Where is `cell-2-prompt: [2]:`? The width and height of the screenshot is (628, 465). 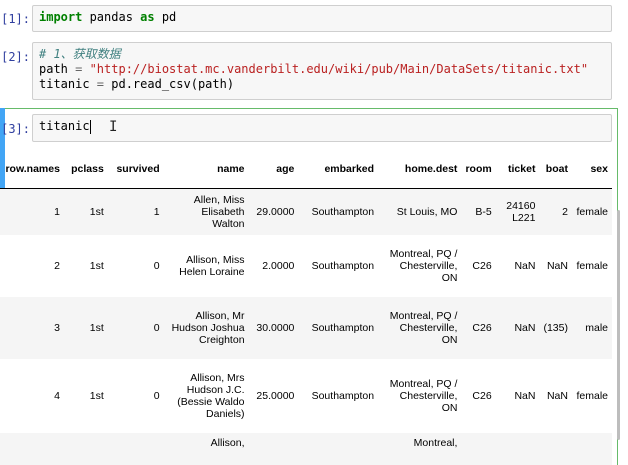
cell-2-prompt: [2]: is located at coordinates (15, 57).